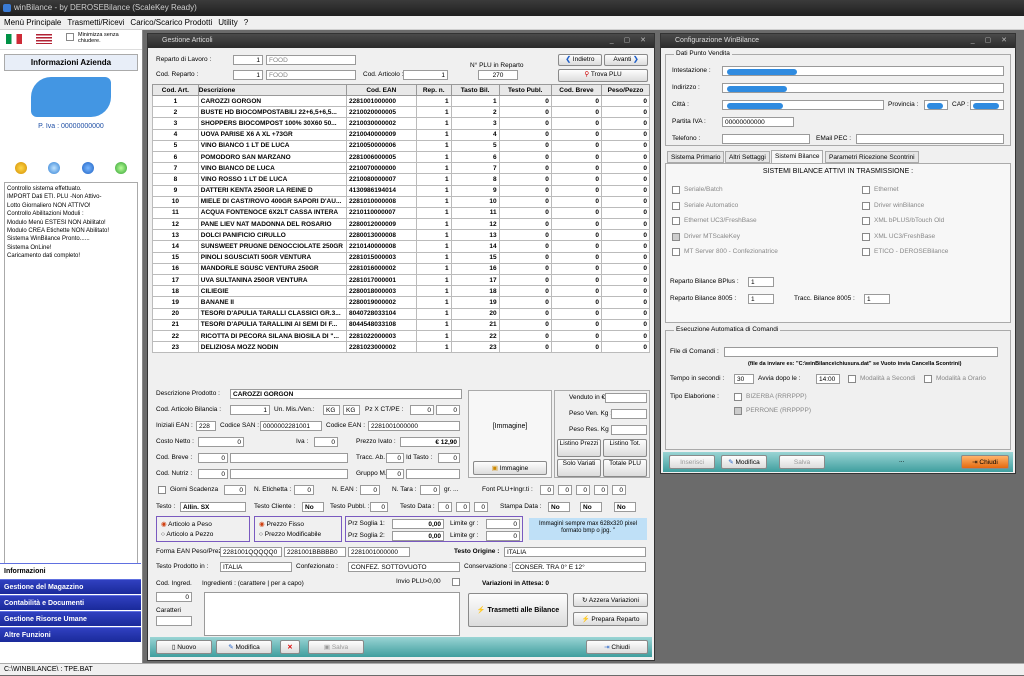 The image size is (1024, 676). Describe the element at coordinates (404, 567) in the screenshot. I see `confez-field: CONFEZ. SOTTOVUOTO` at that location.